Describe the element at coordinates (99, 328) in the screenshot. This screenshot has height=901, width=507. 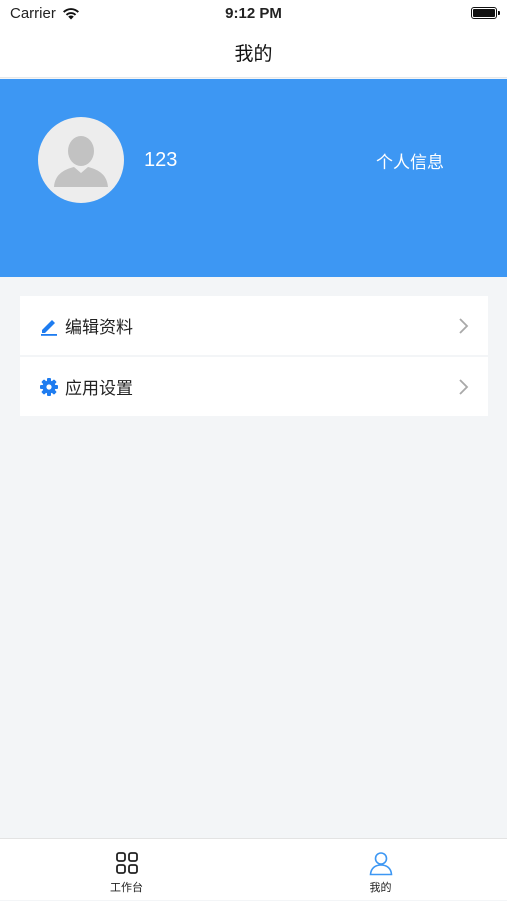
I see `menu-item-label: 编辑资料` at that location.